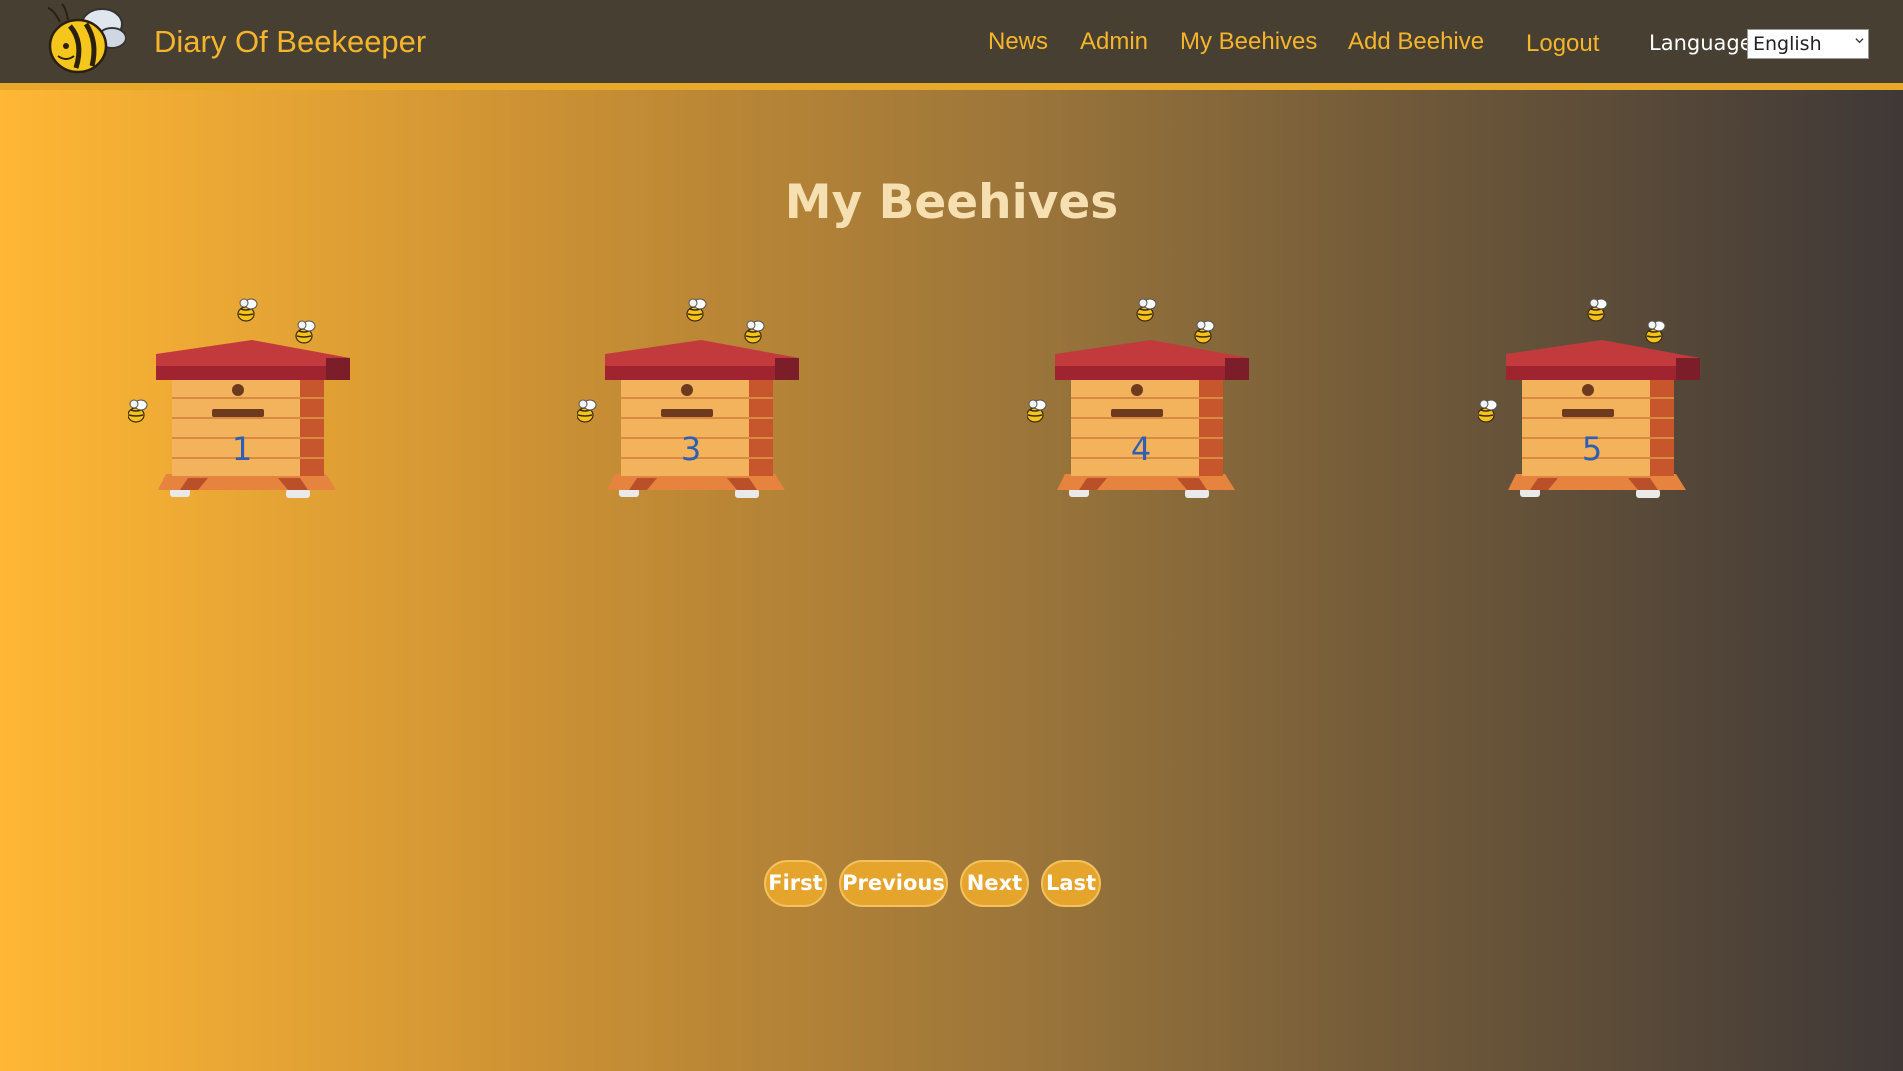 The width and height of the screenshot is (1903, 1071). What do you see at coordinates (1859, 41) in the screenshot?
I see `chevron-down-icon` at bounding box center [1859, 41].